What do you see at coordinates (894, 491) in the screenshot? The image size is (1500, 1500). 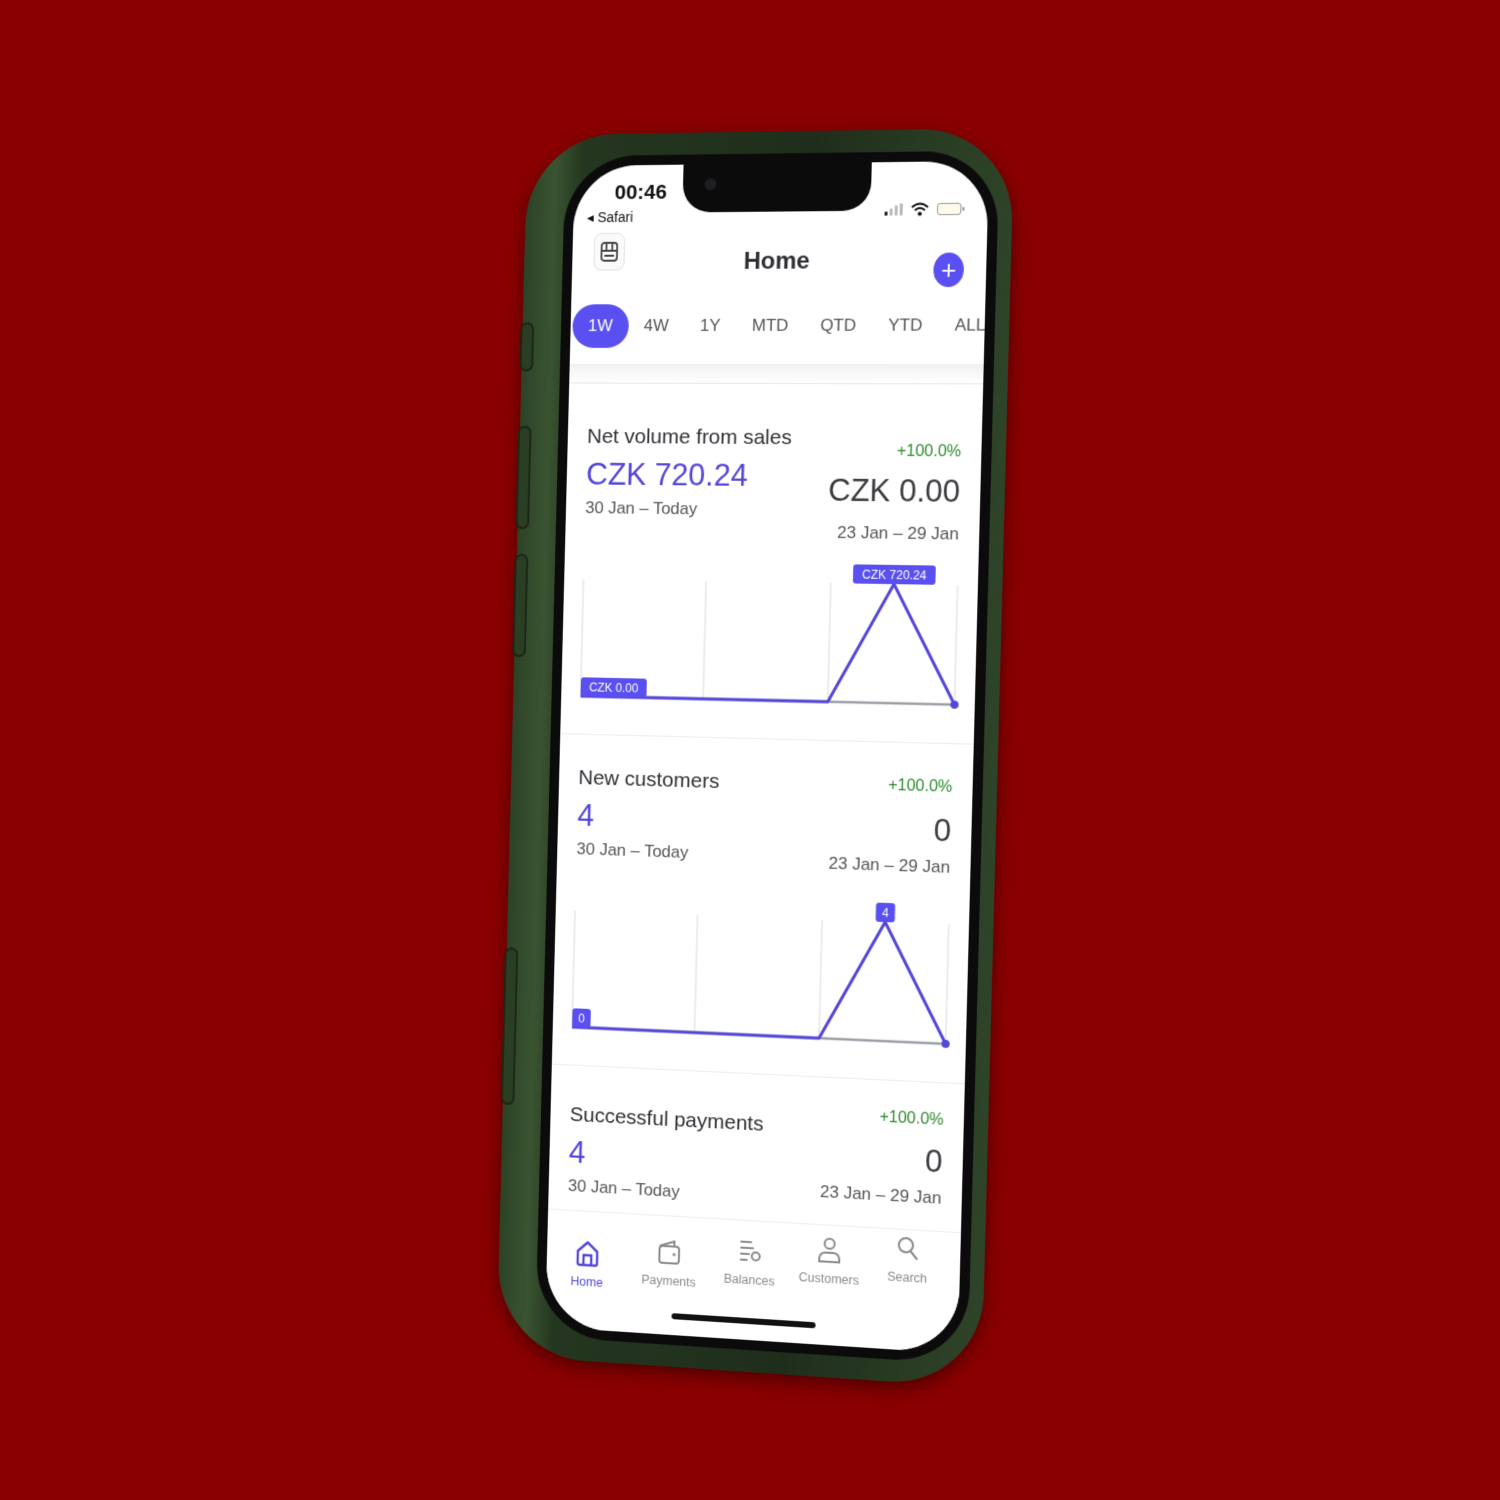 I see `previous-value: CZK 0.00` at bounding box center [894, 491].